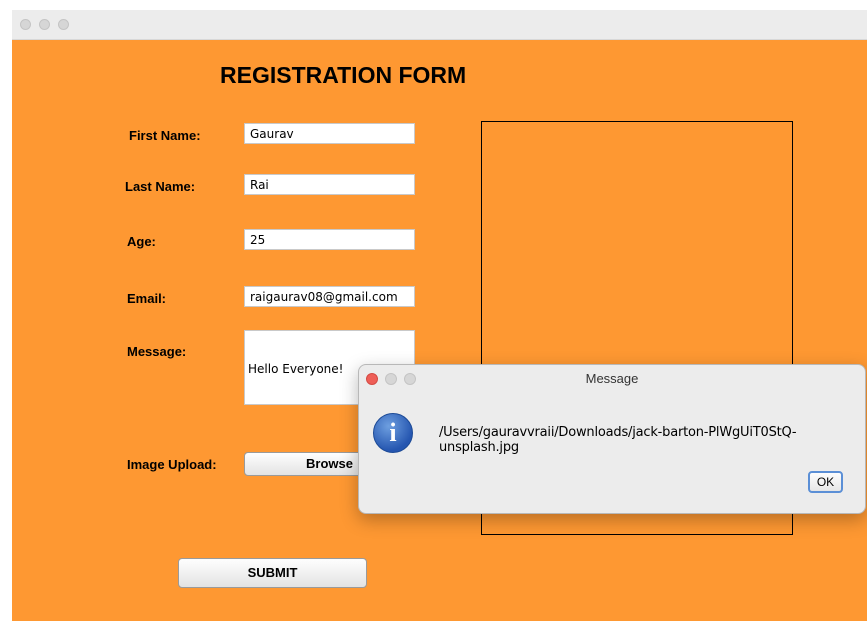 The image size is (867, 621). What do you see at coordinates (172, 464) in the screenshot?
I see `image-upload-label: Image Upload:` at bounding box center [172, 464].